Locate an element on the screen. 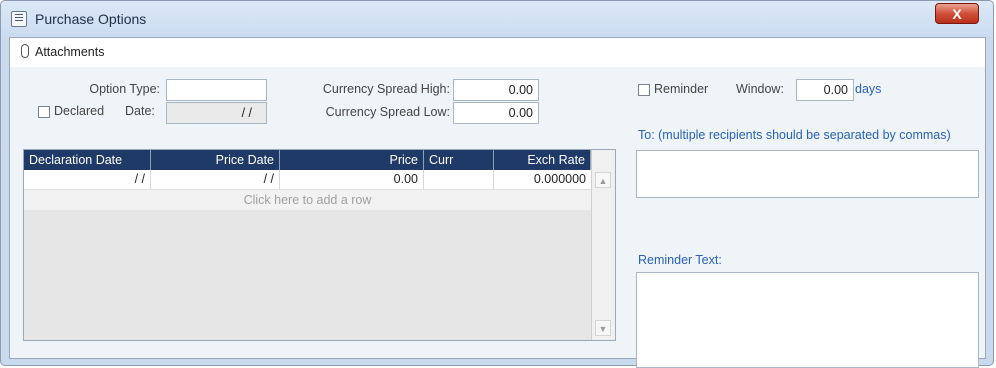 This screenshot has height=368, width=996. column-header-price: Price is located at coordinates (352, 160).